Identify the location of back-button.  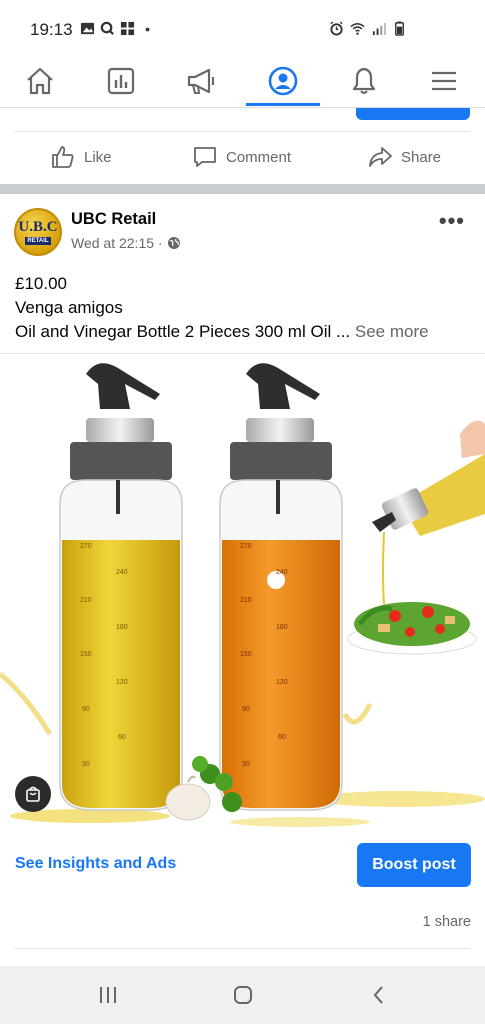
(379, 995).